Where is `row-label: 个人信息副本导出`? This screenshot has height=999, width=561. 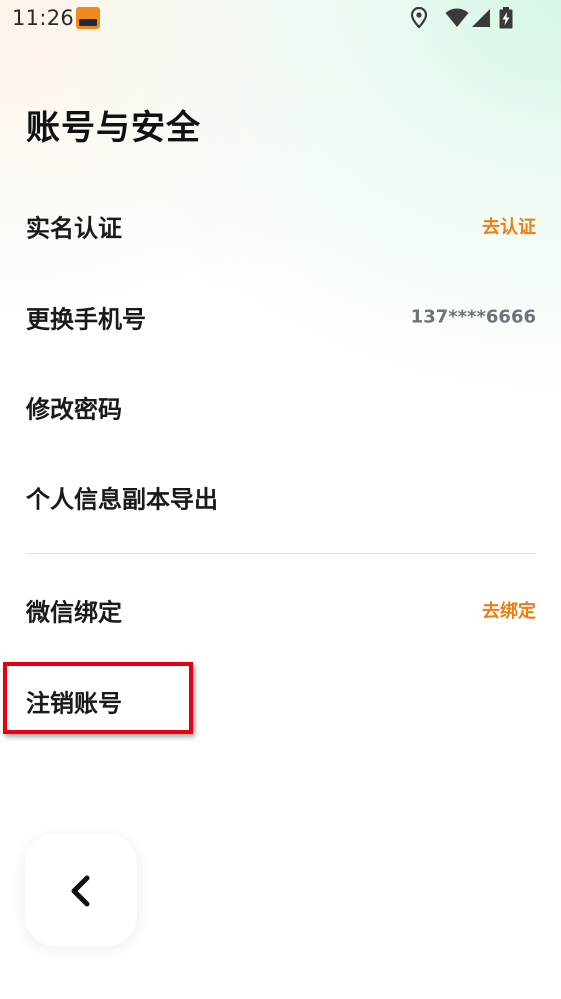
row-label: 个人信息副本导出 is located at coordinates (122, 499).